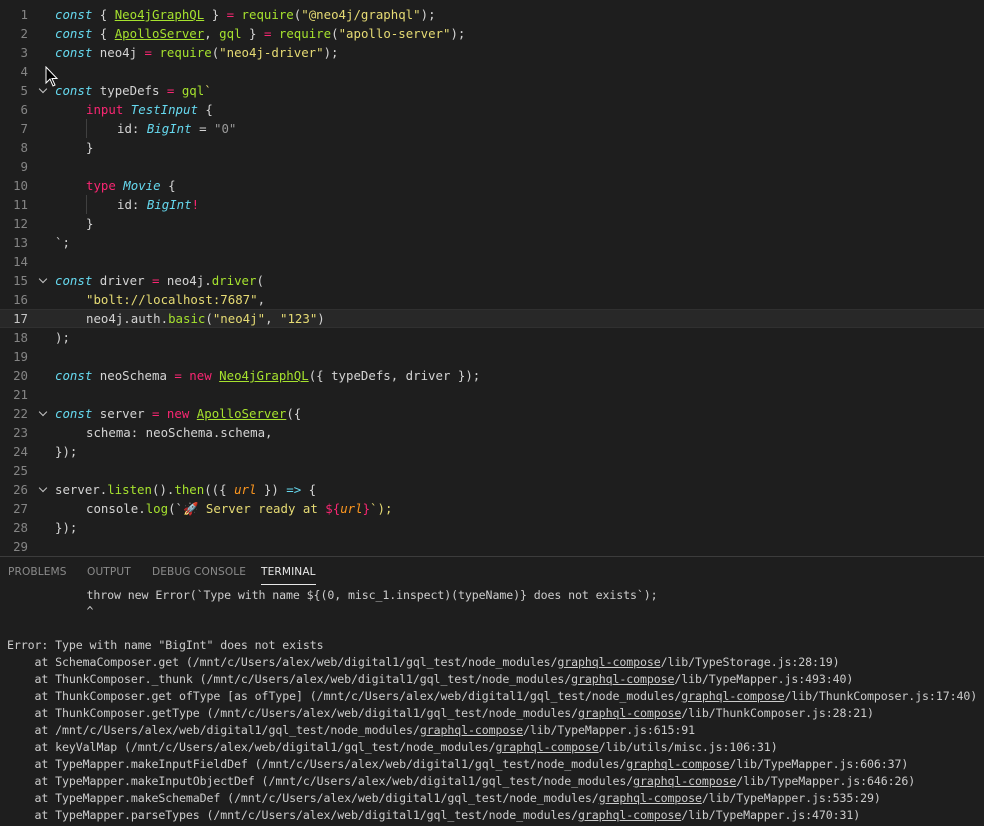 The width and height of the screenshot is (984, 826). What do you see at coordinates (492, 128) in the screenshot?
I see `code-line: 7 id: BigInt = "0"` at bounding box center [492, 128].